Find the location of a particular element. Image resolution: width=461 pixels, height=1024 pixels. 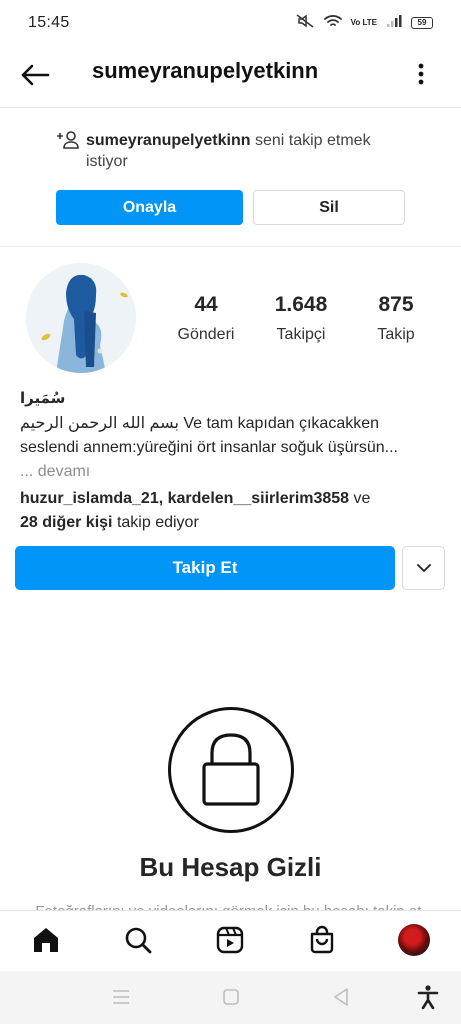

follow-request-text: sumeyranupelyetkinn seni takip etmek is located at coordinates (236, 140).